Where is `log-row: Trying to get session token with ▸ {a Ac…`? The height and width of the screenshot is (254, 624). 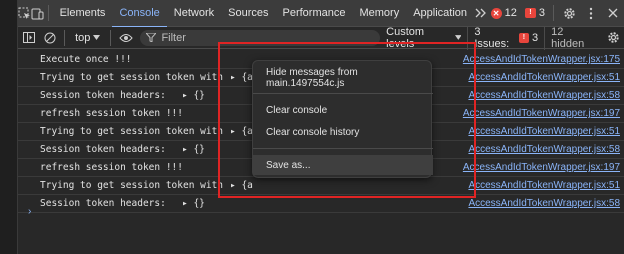 log-row: Trying to get session token with ▸ {a Ac… is located at coordinates (321, 186).